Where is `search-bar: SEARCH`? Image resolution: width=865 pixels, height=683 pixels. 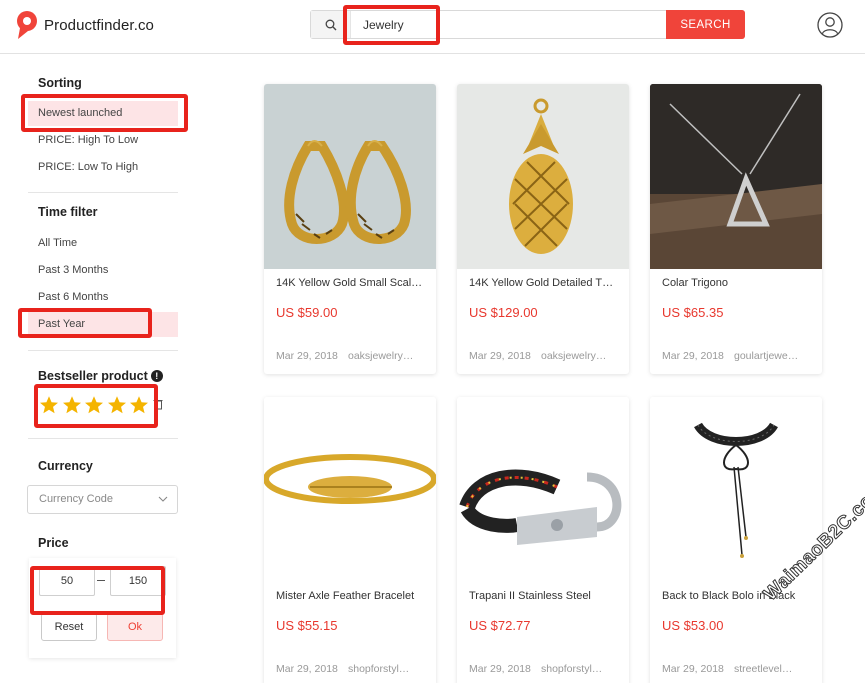 search-bar: SEARCH is located at coordinates (527, 24).